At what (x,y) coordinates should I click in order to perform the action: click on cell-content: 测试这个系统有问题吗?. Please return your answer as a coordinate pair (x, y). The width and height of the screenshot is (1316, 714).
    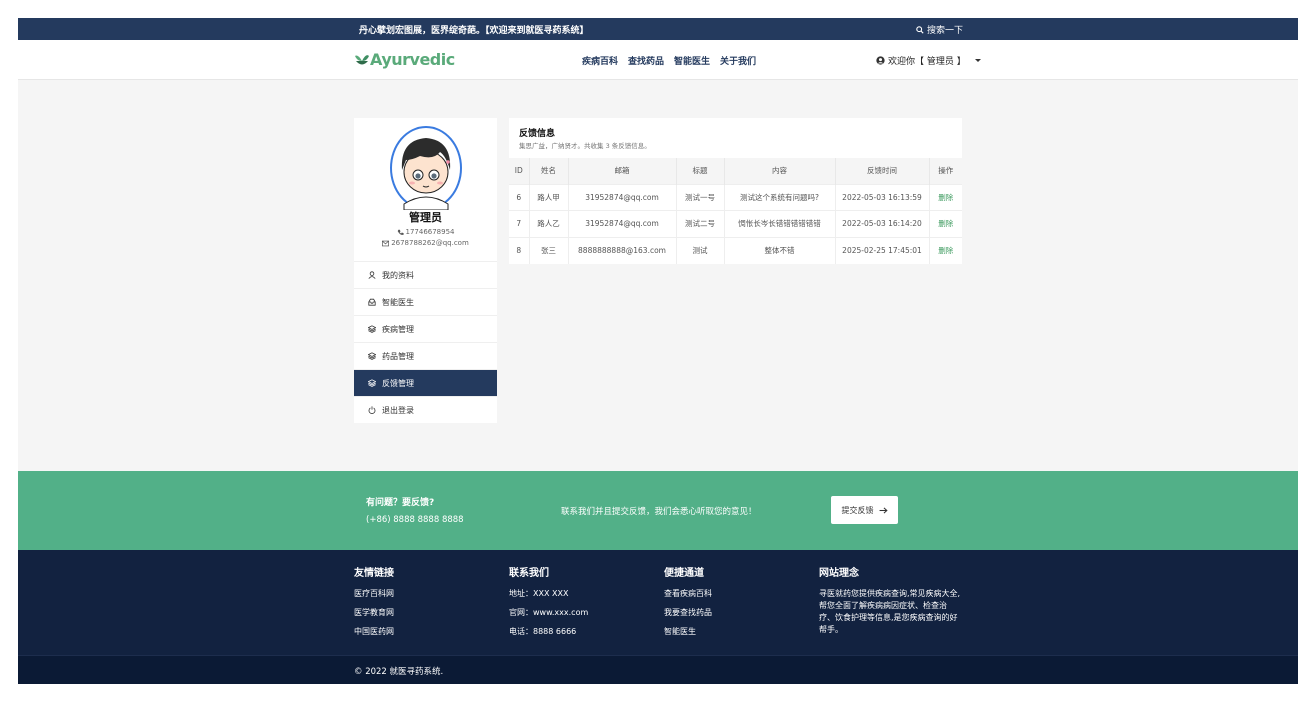
    Looking at the image, I should click on (780, 197).